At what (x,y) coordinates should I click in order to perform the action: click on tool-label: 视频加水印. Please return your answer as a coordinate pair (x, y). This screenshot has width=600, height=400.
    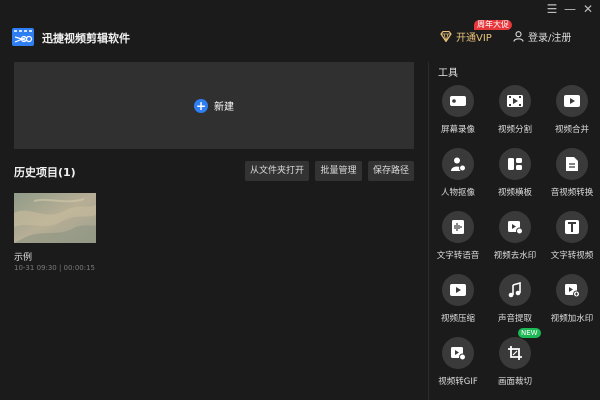
    Looking at the image, I should click on (572, 319).